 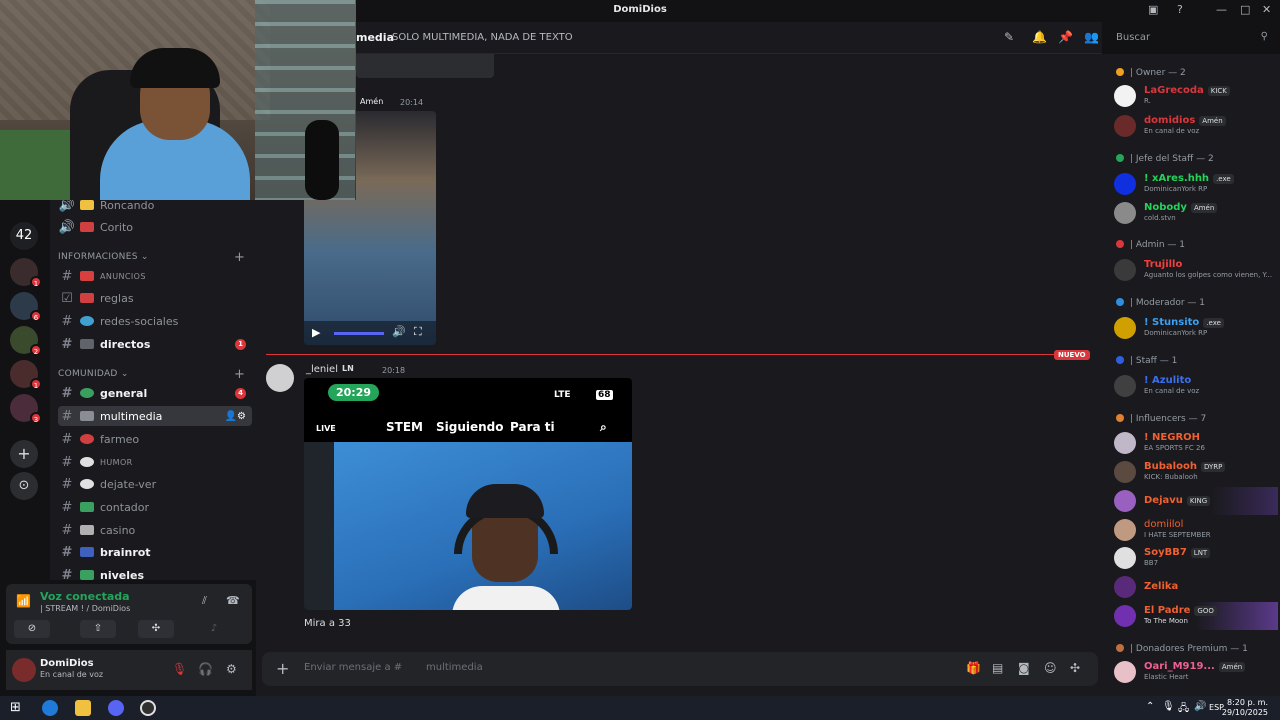 What do you see at coordinates (156, 629) in the screenshot?
I see `activities-button: ✣` at bounding box center [156, 629].